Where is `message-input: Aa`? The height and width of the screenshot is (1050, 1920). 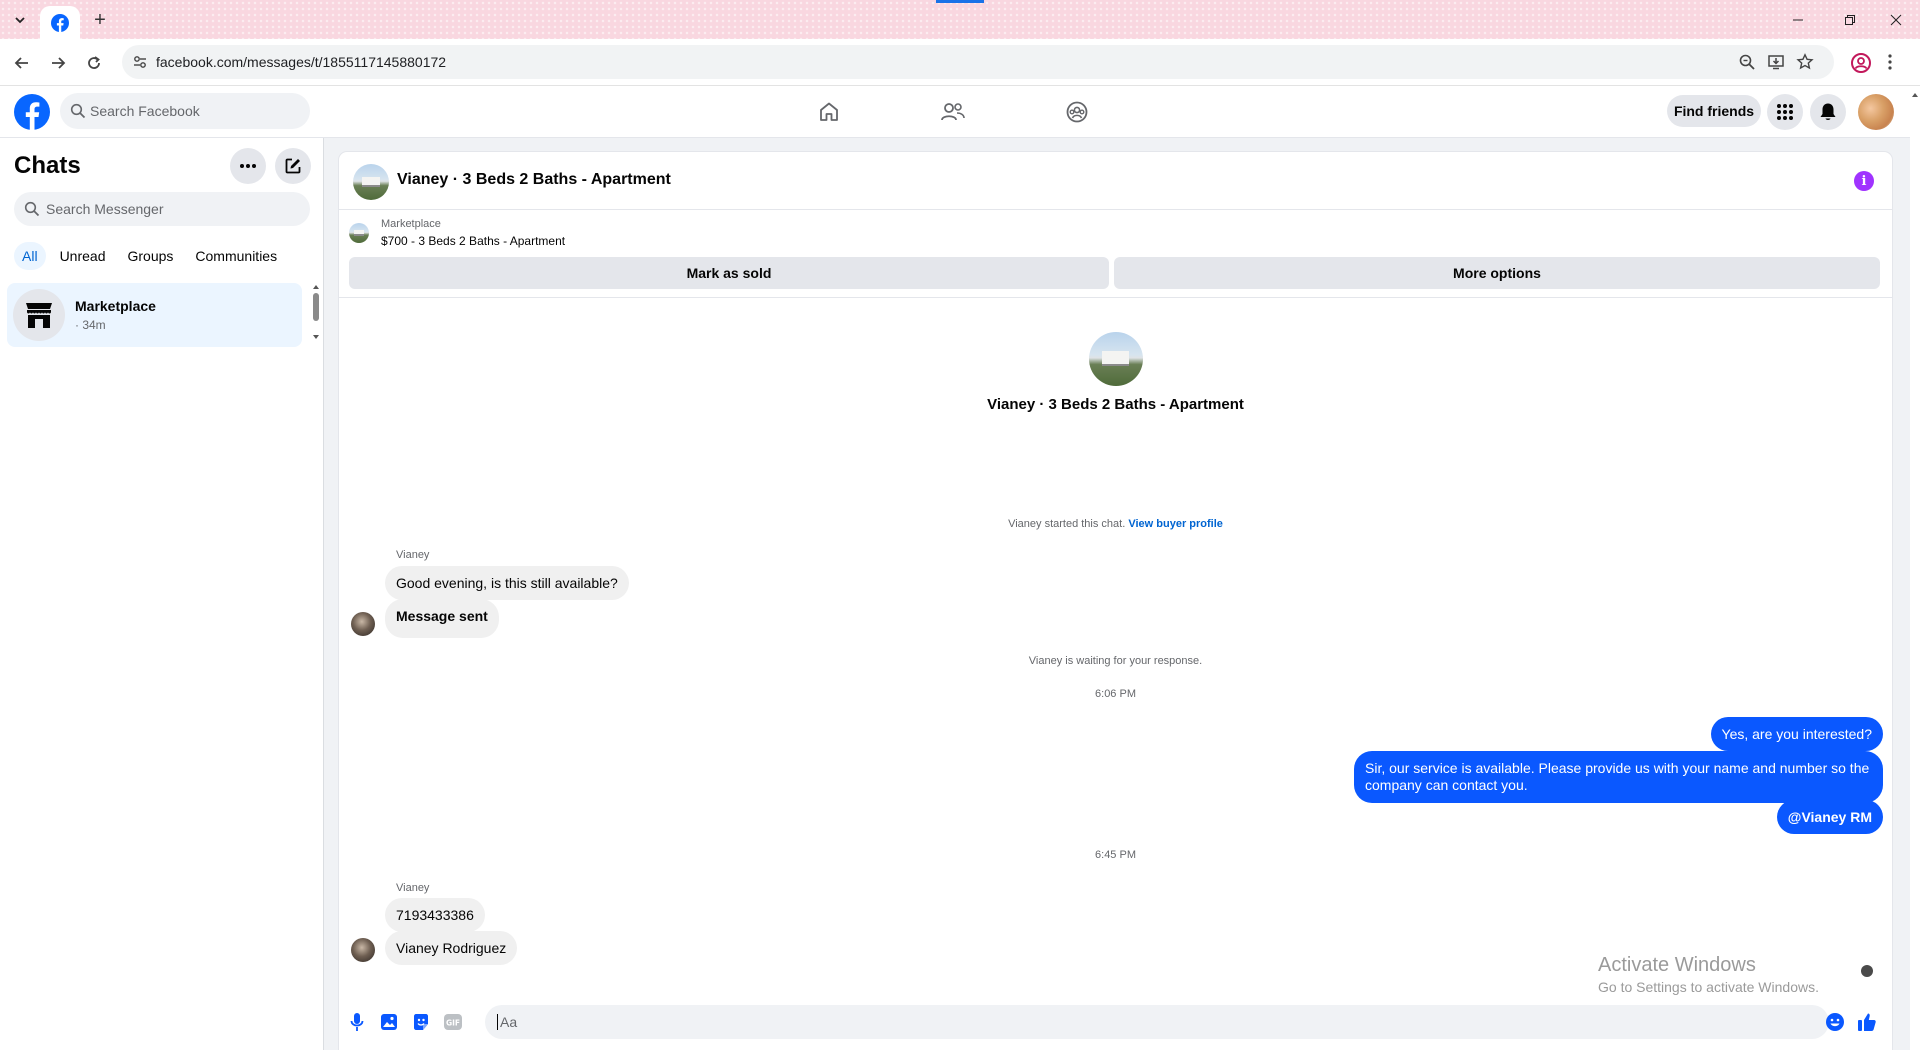 message-input: Aa is located at coordinates (1157, 1022).